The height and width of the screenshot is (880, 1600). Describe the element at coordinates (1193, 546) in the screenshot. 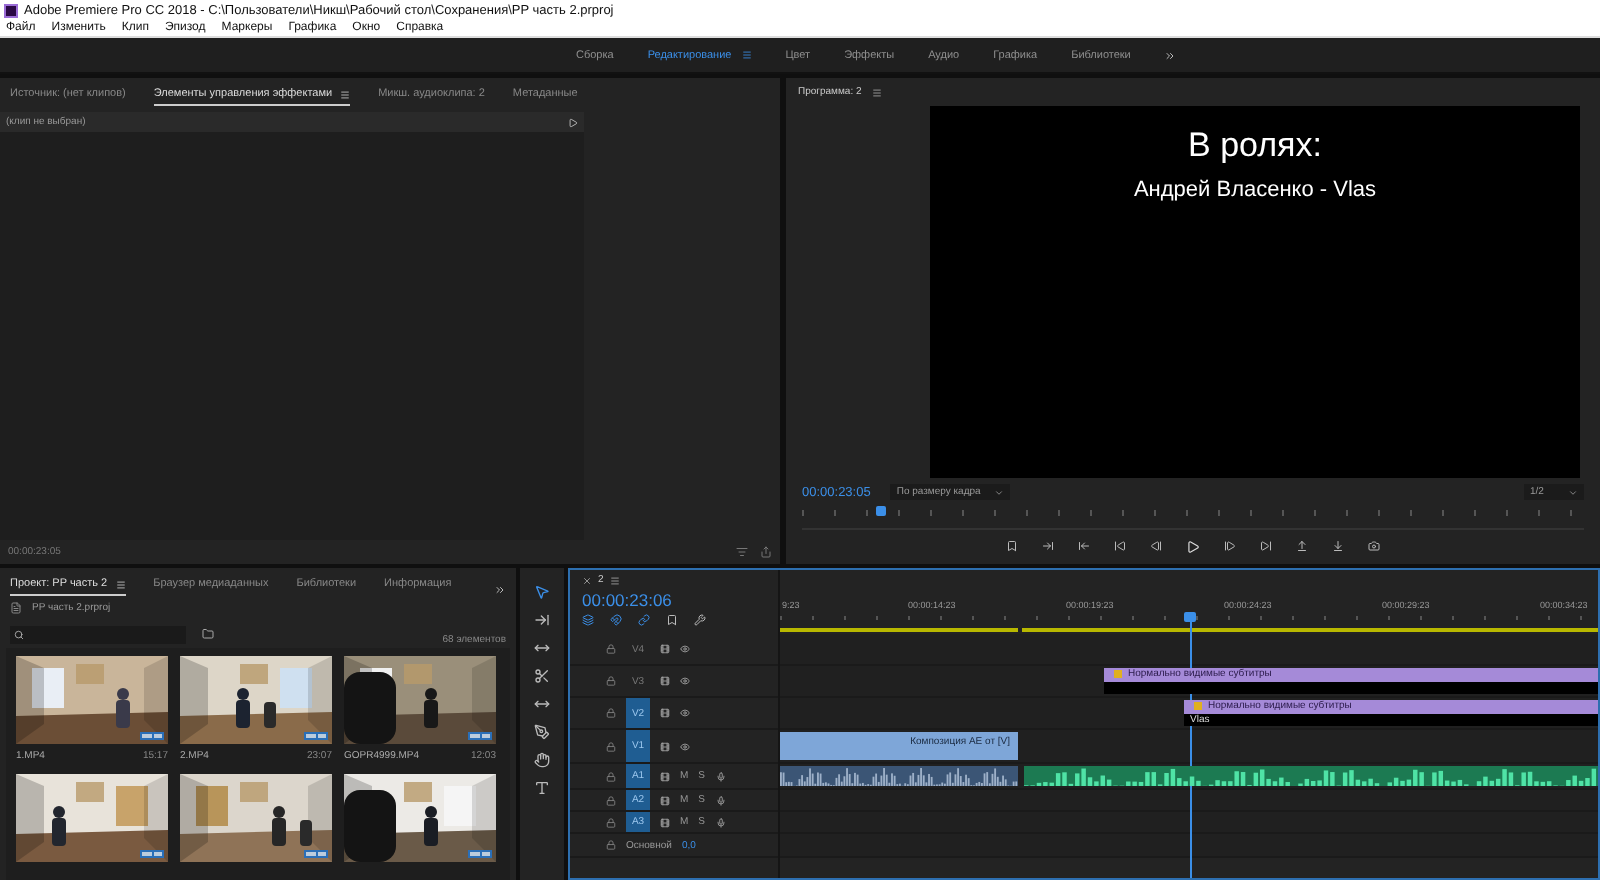

I see `play-icon` at that location.